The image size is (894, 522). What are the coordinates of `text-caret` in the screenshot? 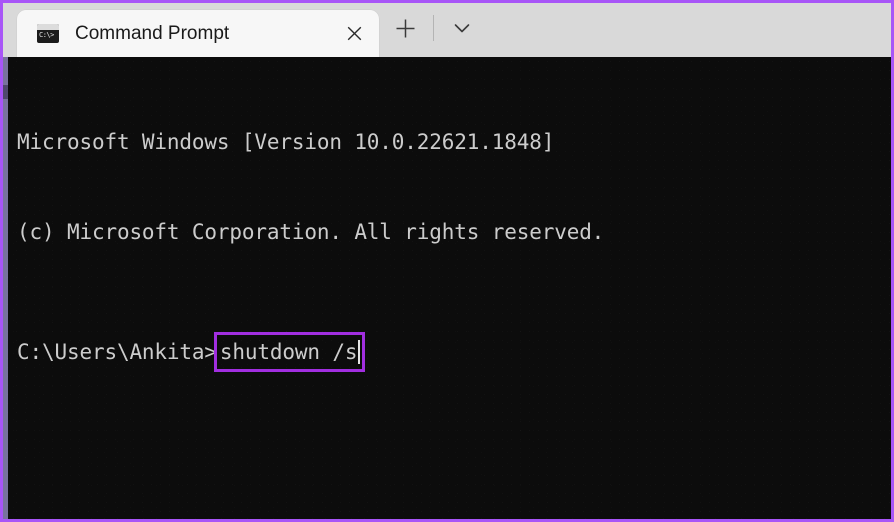 It's located at (359, 352).